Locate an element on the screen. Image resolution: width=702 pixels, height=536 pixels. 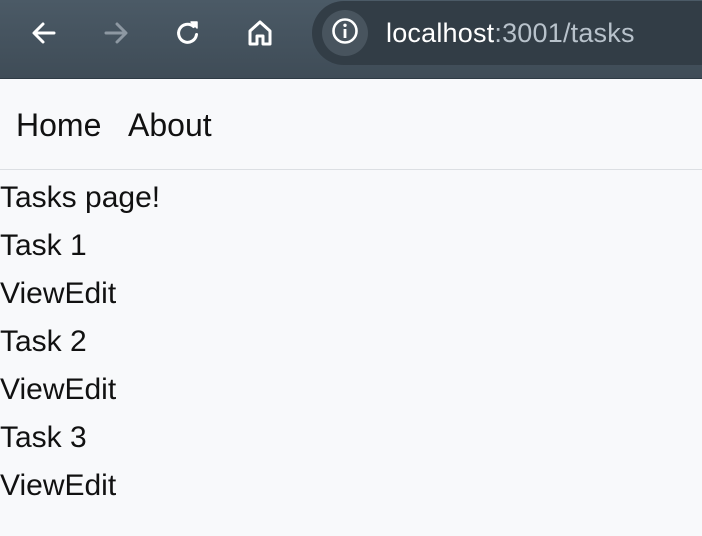
page-title: Tasks page! is located at coordinates (80, 197).